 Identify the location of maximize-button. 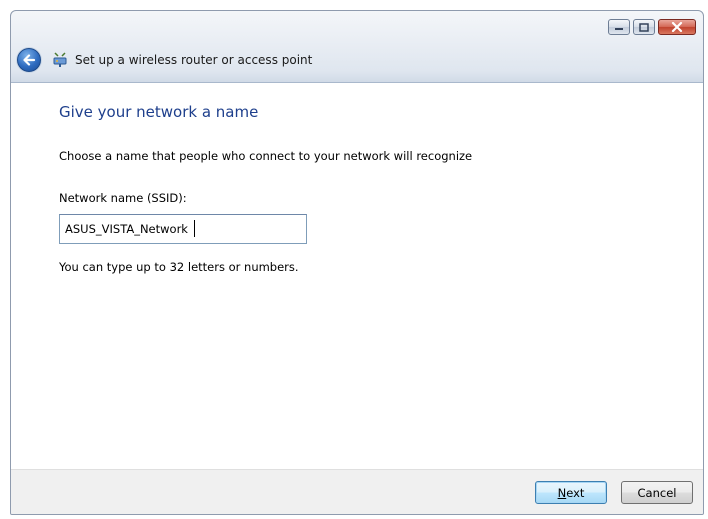
(644, 27).